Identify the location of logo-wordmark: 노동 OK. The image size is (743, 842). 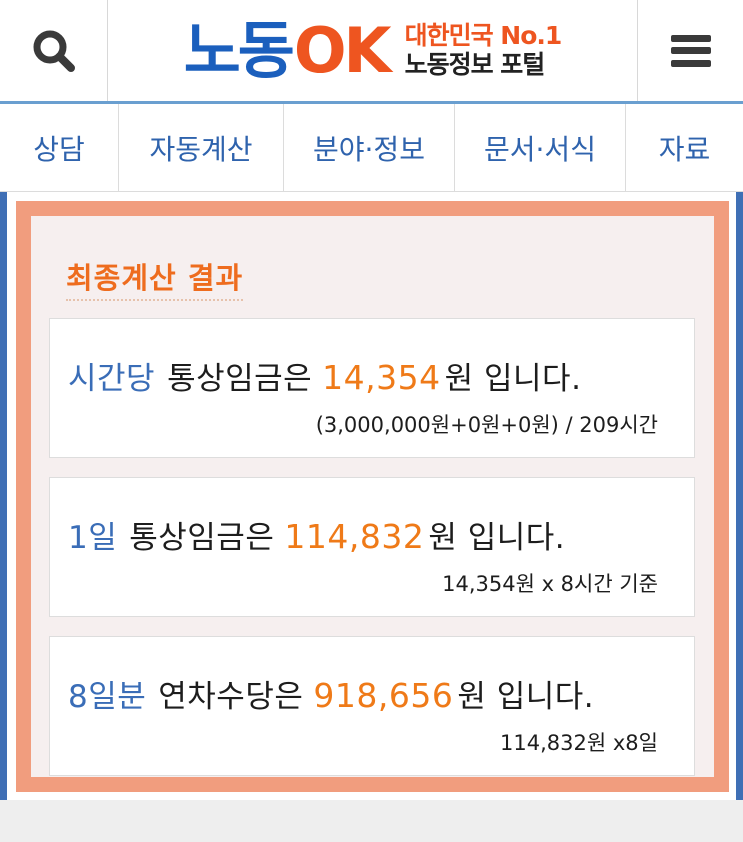
(287, 50).